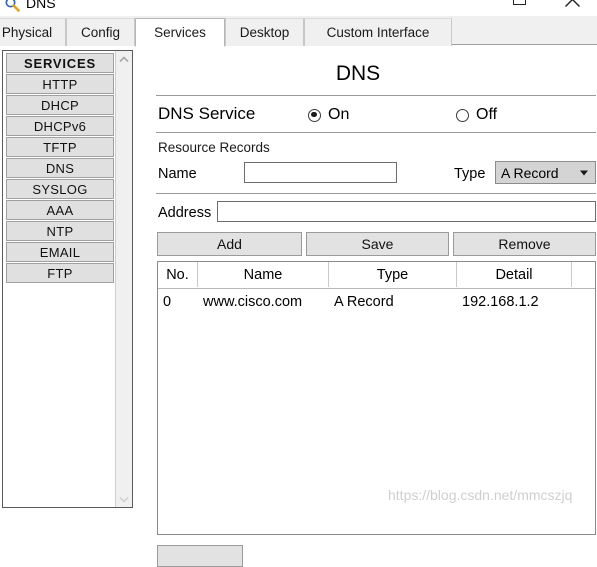 The image size is (597, 567). I want to click on column-header-blank, so click(583, 274).